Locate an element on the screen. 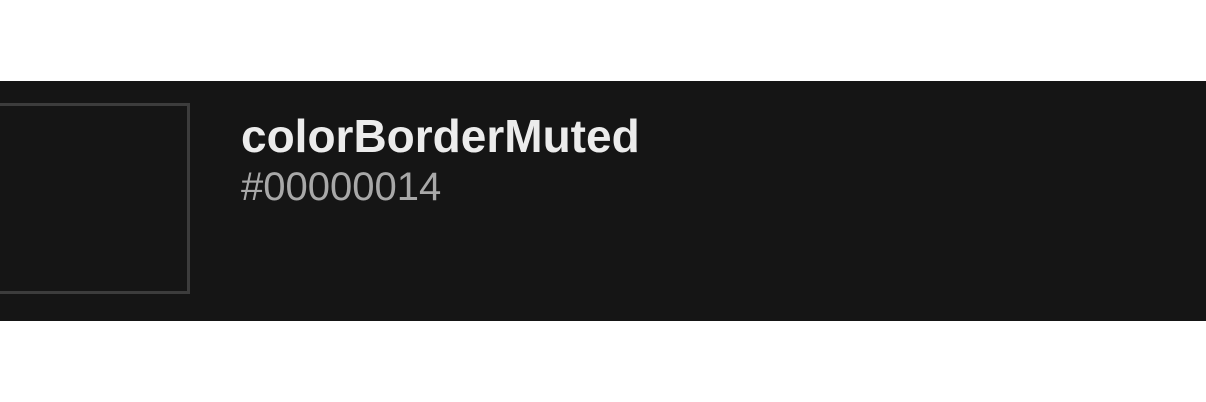 This screenshot has height=402, width=1206. token-text-group: colorBorderMuted #00000014 is located at coordinates (440, 159).